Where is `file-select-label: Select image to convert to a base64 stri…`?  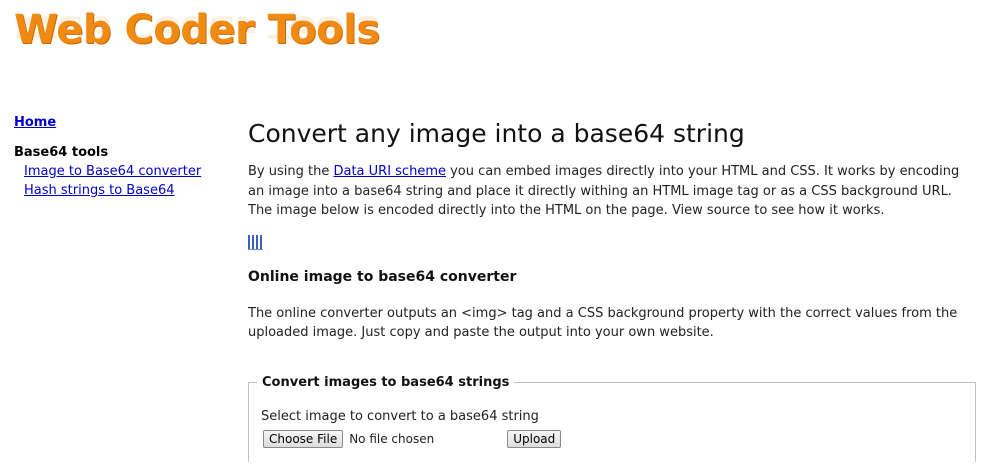 file-select-label: Select image to convert to a base64 stri… is located at coordinates (400, 416).